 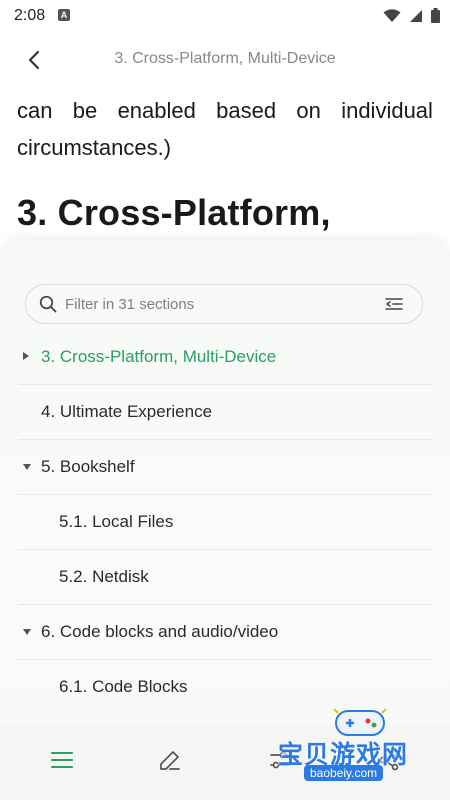 I want to click on wifi-icon, so click(x=392, y=15).